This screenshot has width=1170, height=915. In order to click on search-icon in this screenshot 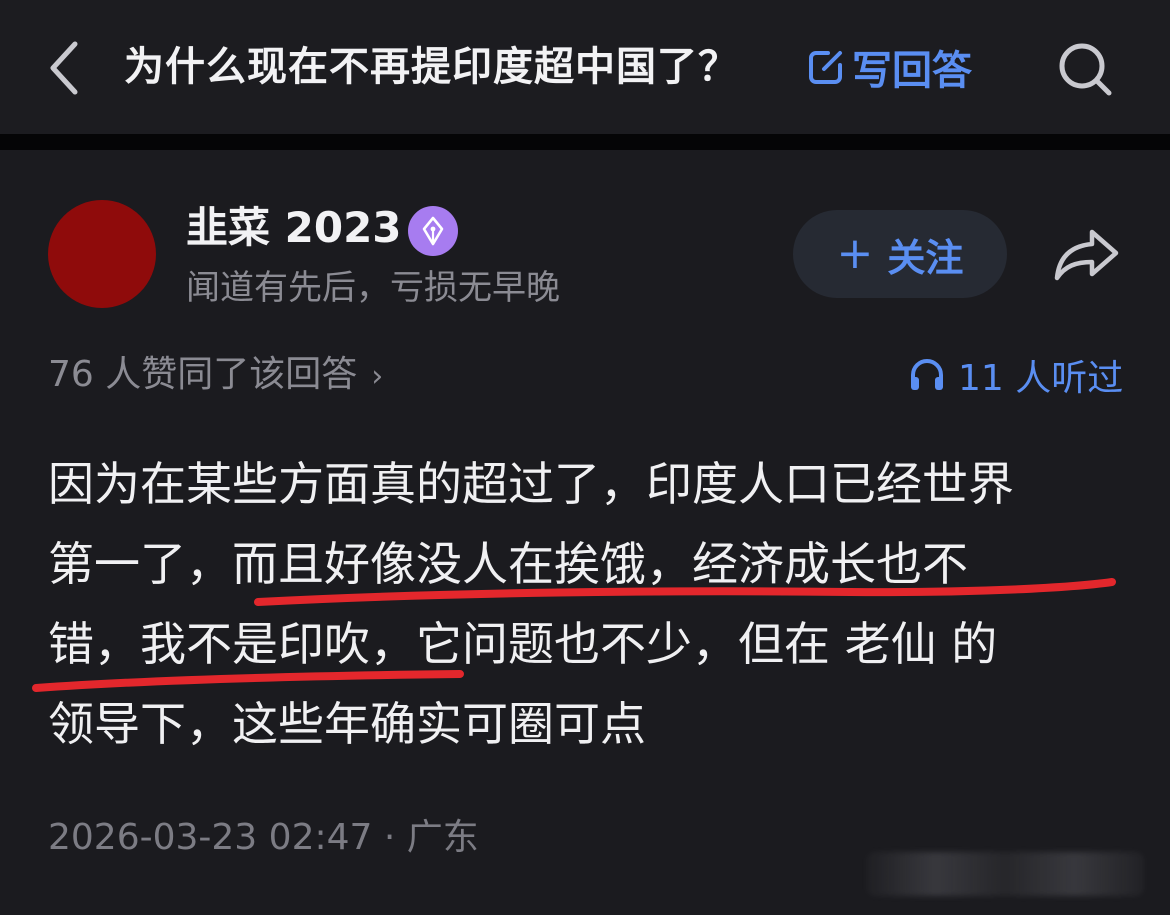, I will do `click(1085, 69)`.